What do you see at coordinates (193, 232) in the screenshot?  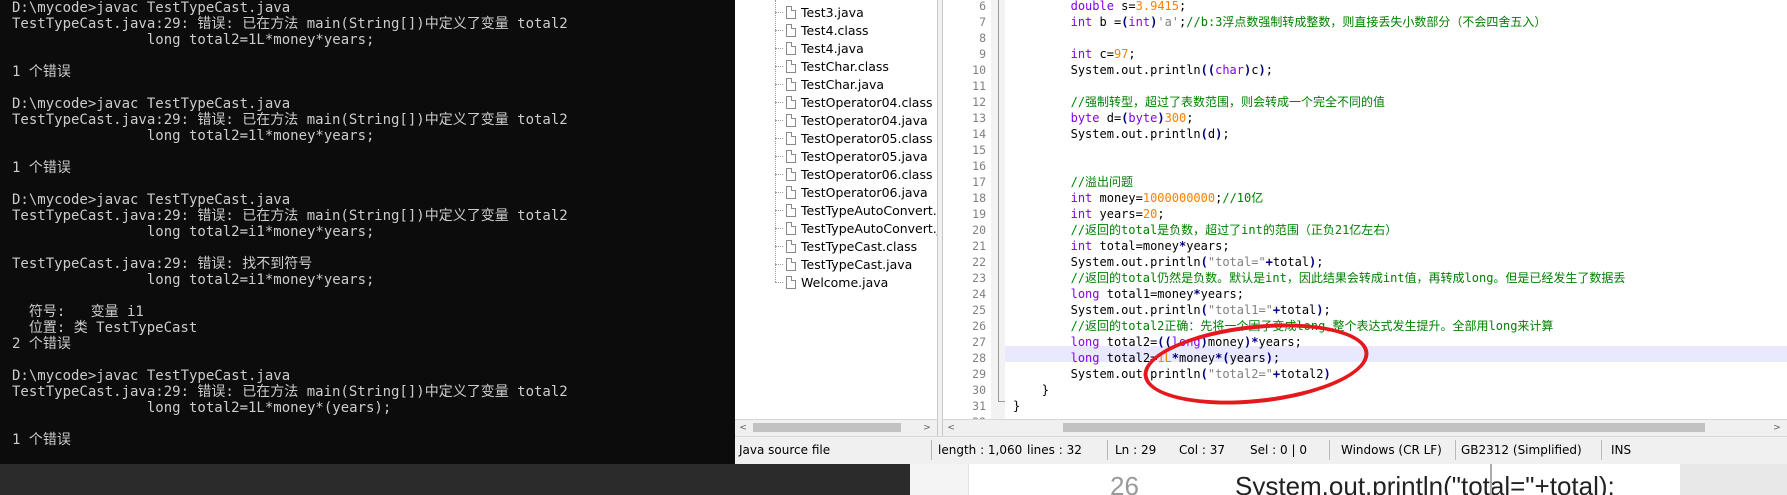 I see `console-line: long total2=i1*money*years;` at bounding box center [193, 232].